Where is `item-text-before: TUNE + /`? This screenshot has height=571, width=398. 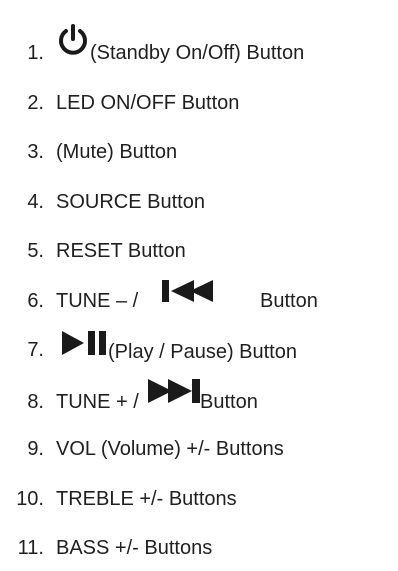
item-text-before: TUNE + / is located at coordinates (97, 402).